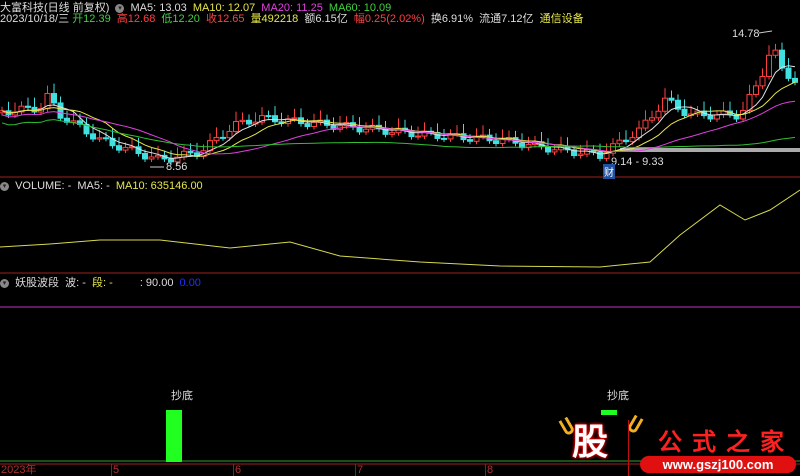  Describe the element at coordinates (562, 19) in the screenshot. I see `quote-sector: 通信设备` at that location.